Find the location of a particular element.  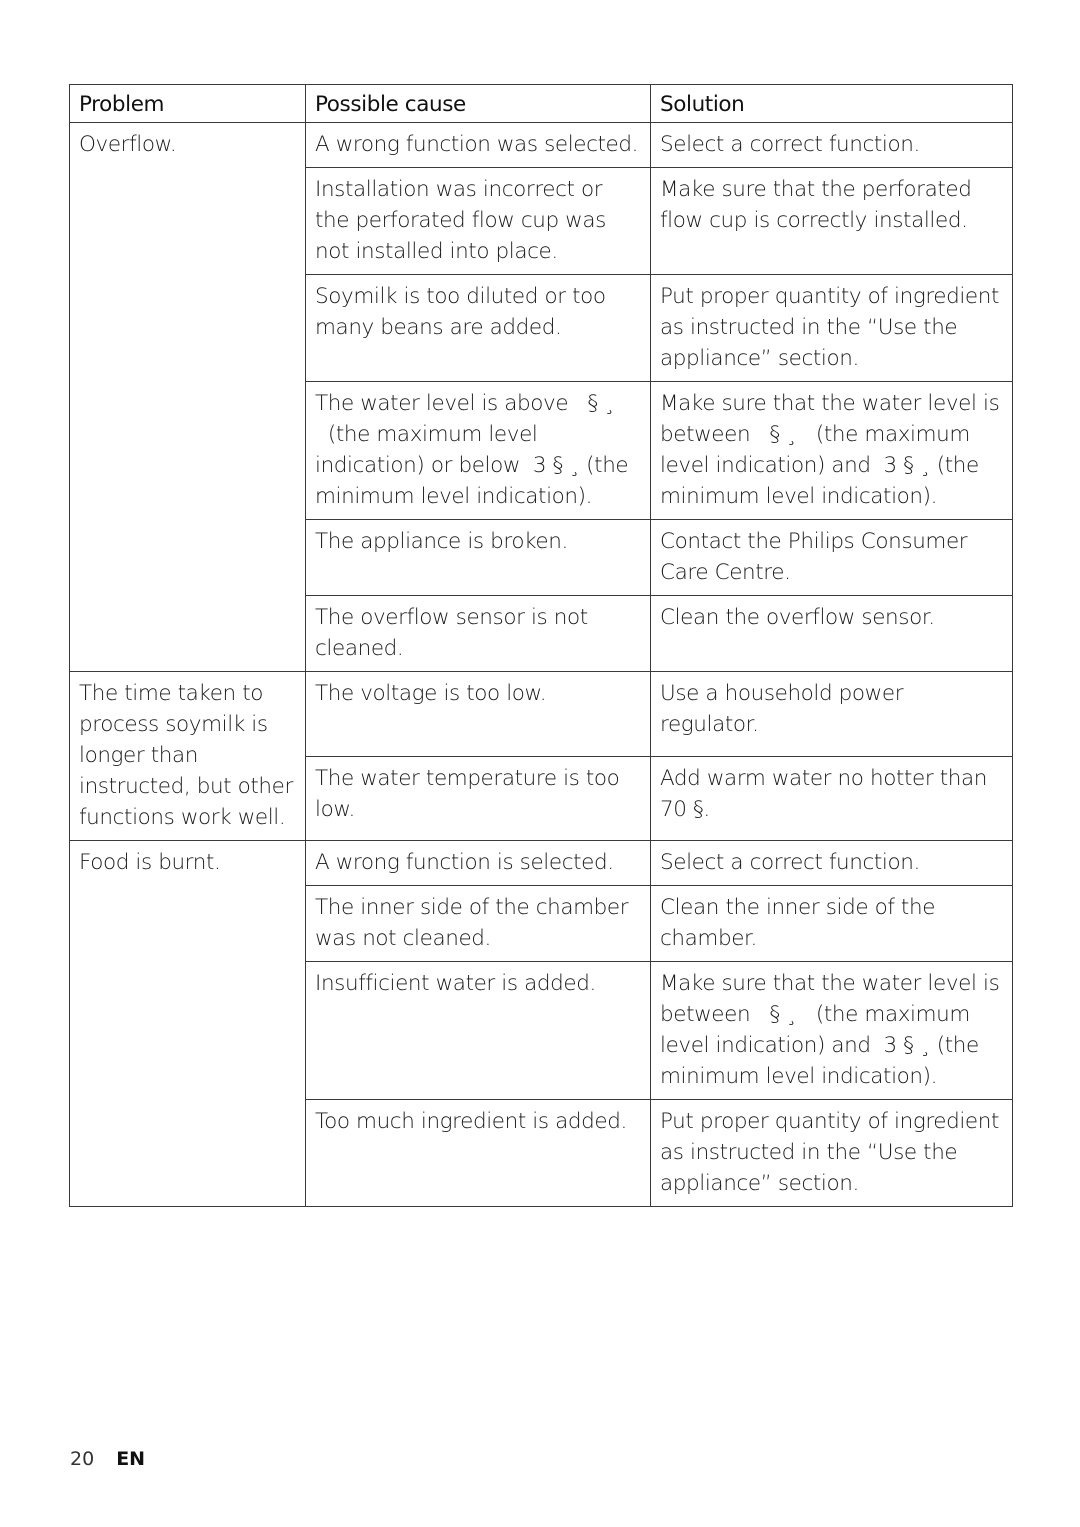

cause-cell: The overflow sensor is not cleaned. is located at coordinates (478, 633).